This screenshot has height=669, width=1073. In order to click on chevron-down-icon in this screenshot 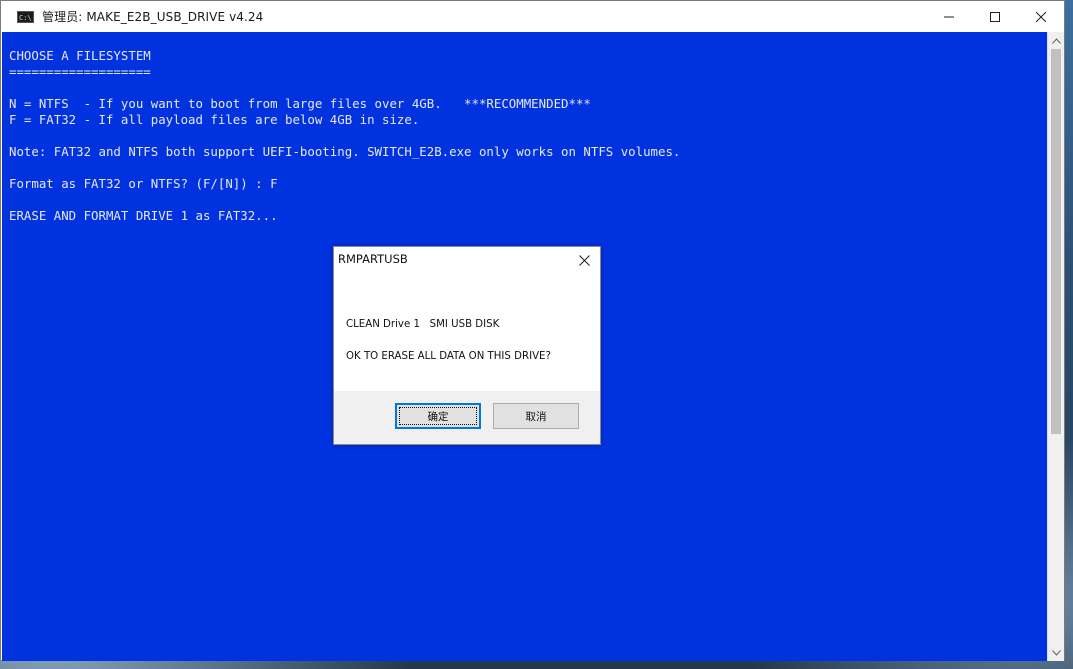, I will do `click(1056, 652)`.